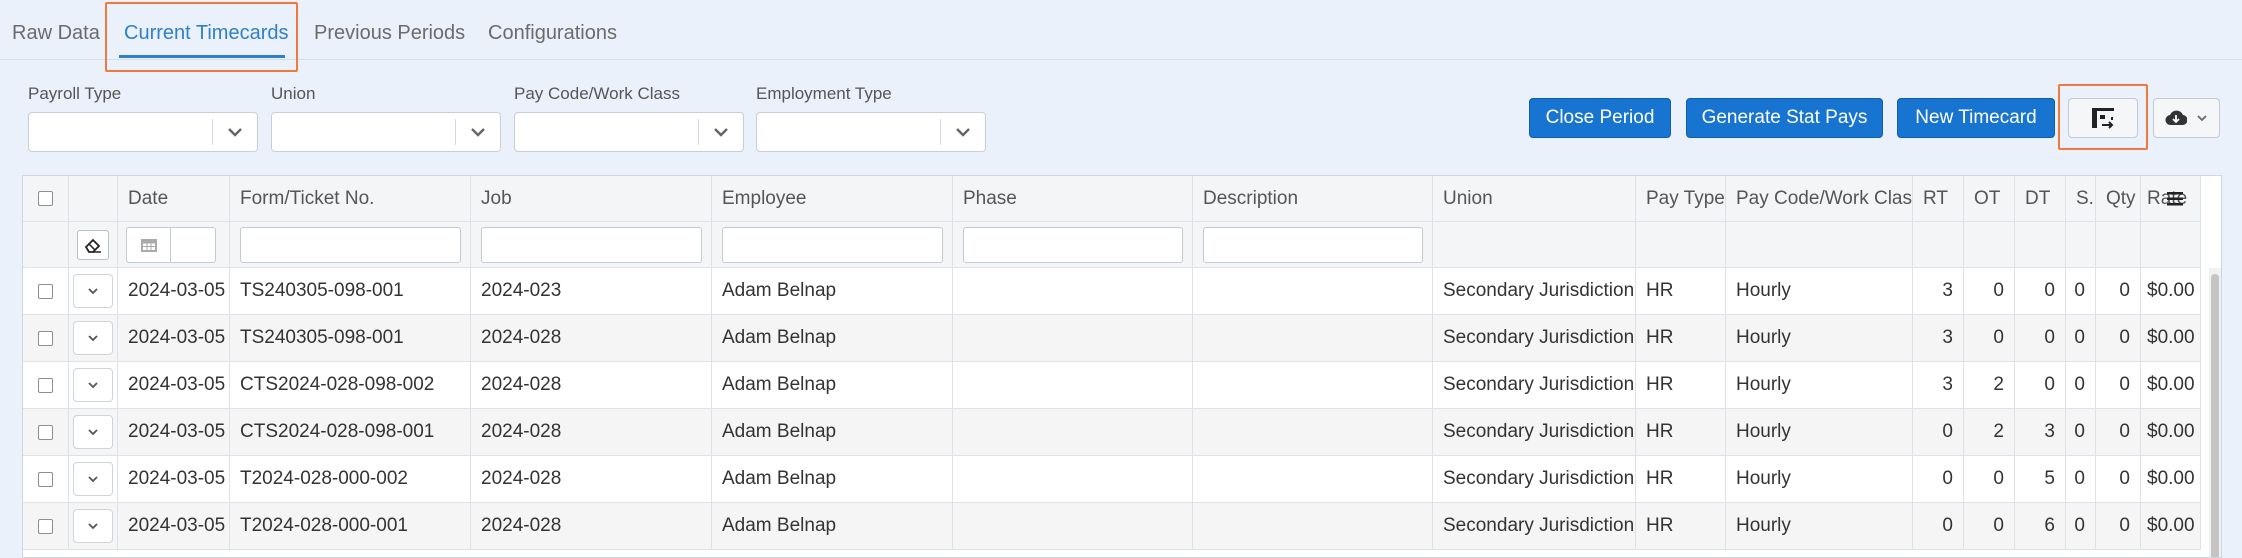  I want to click on column-header-dt: DT, so click(2040, 199).